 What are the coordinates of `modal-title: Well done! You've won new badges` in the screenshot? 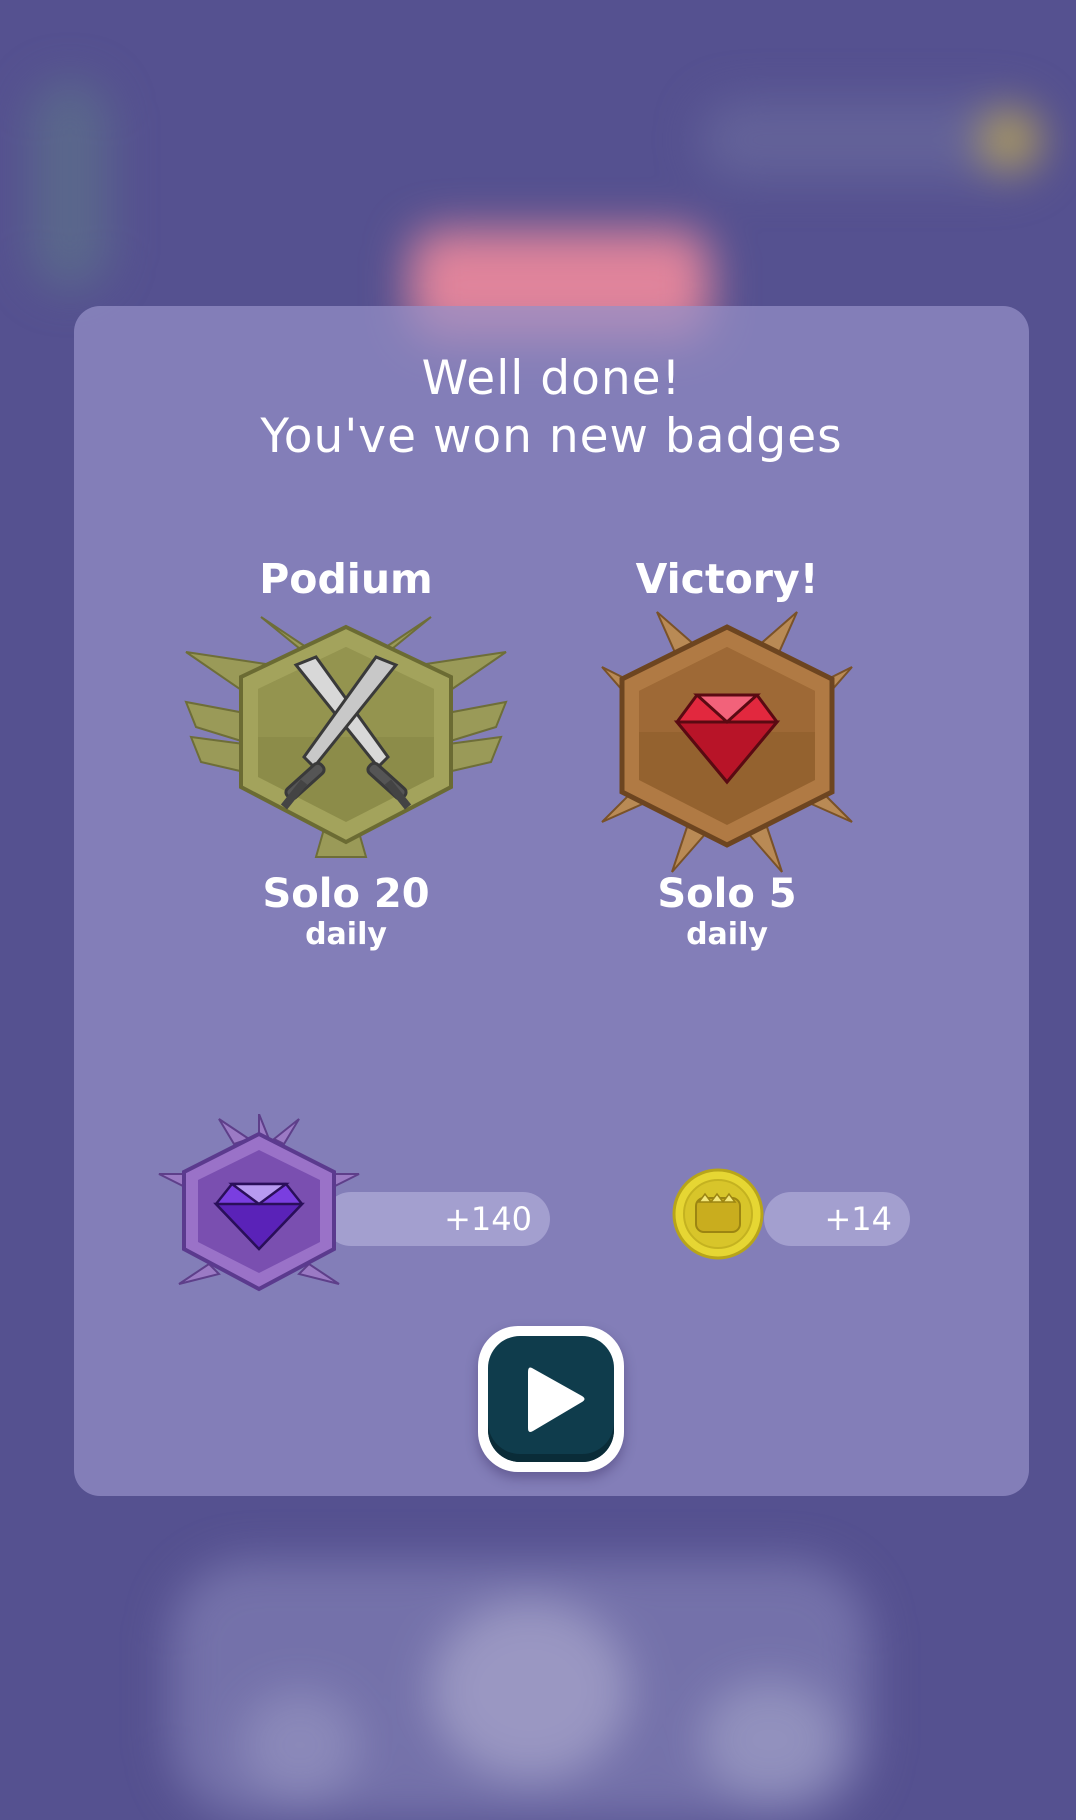 It's located at (551, 408).